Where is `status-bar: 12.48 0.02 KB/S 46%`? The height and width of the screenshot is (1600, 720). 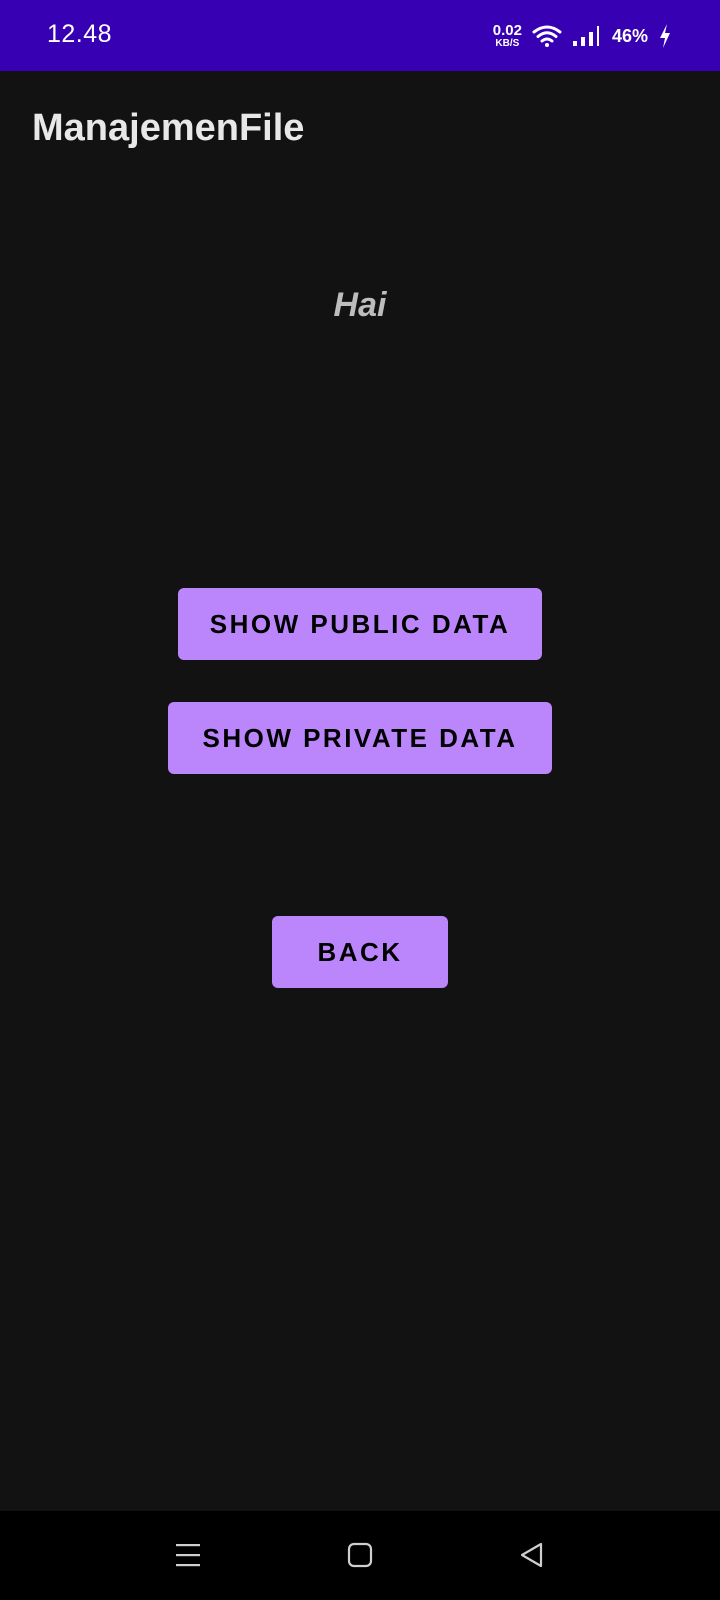
status-bar: 12.48 0.02 KB/S 46% is located at coordinates (360, 35).